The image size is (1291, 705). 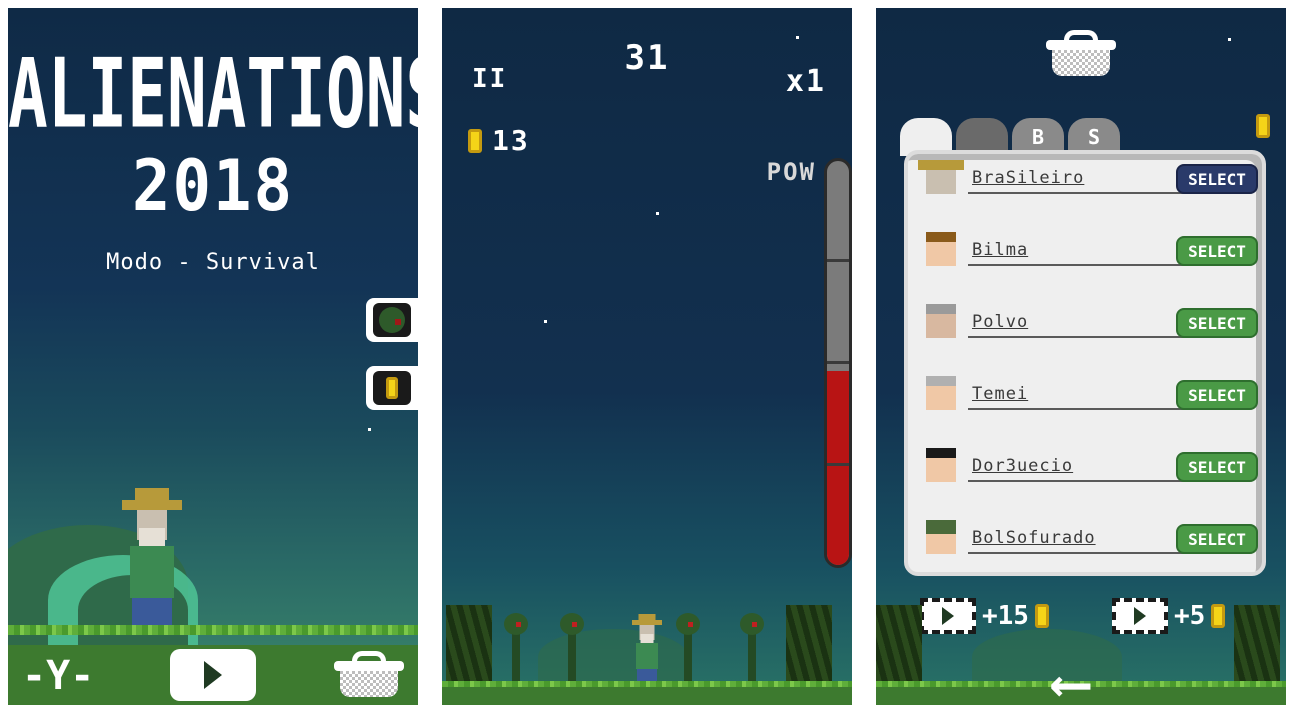 I want to click on game-title: ALIENATIONS, so click(x=213, y=94).